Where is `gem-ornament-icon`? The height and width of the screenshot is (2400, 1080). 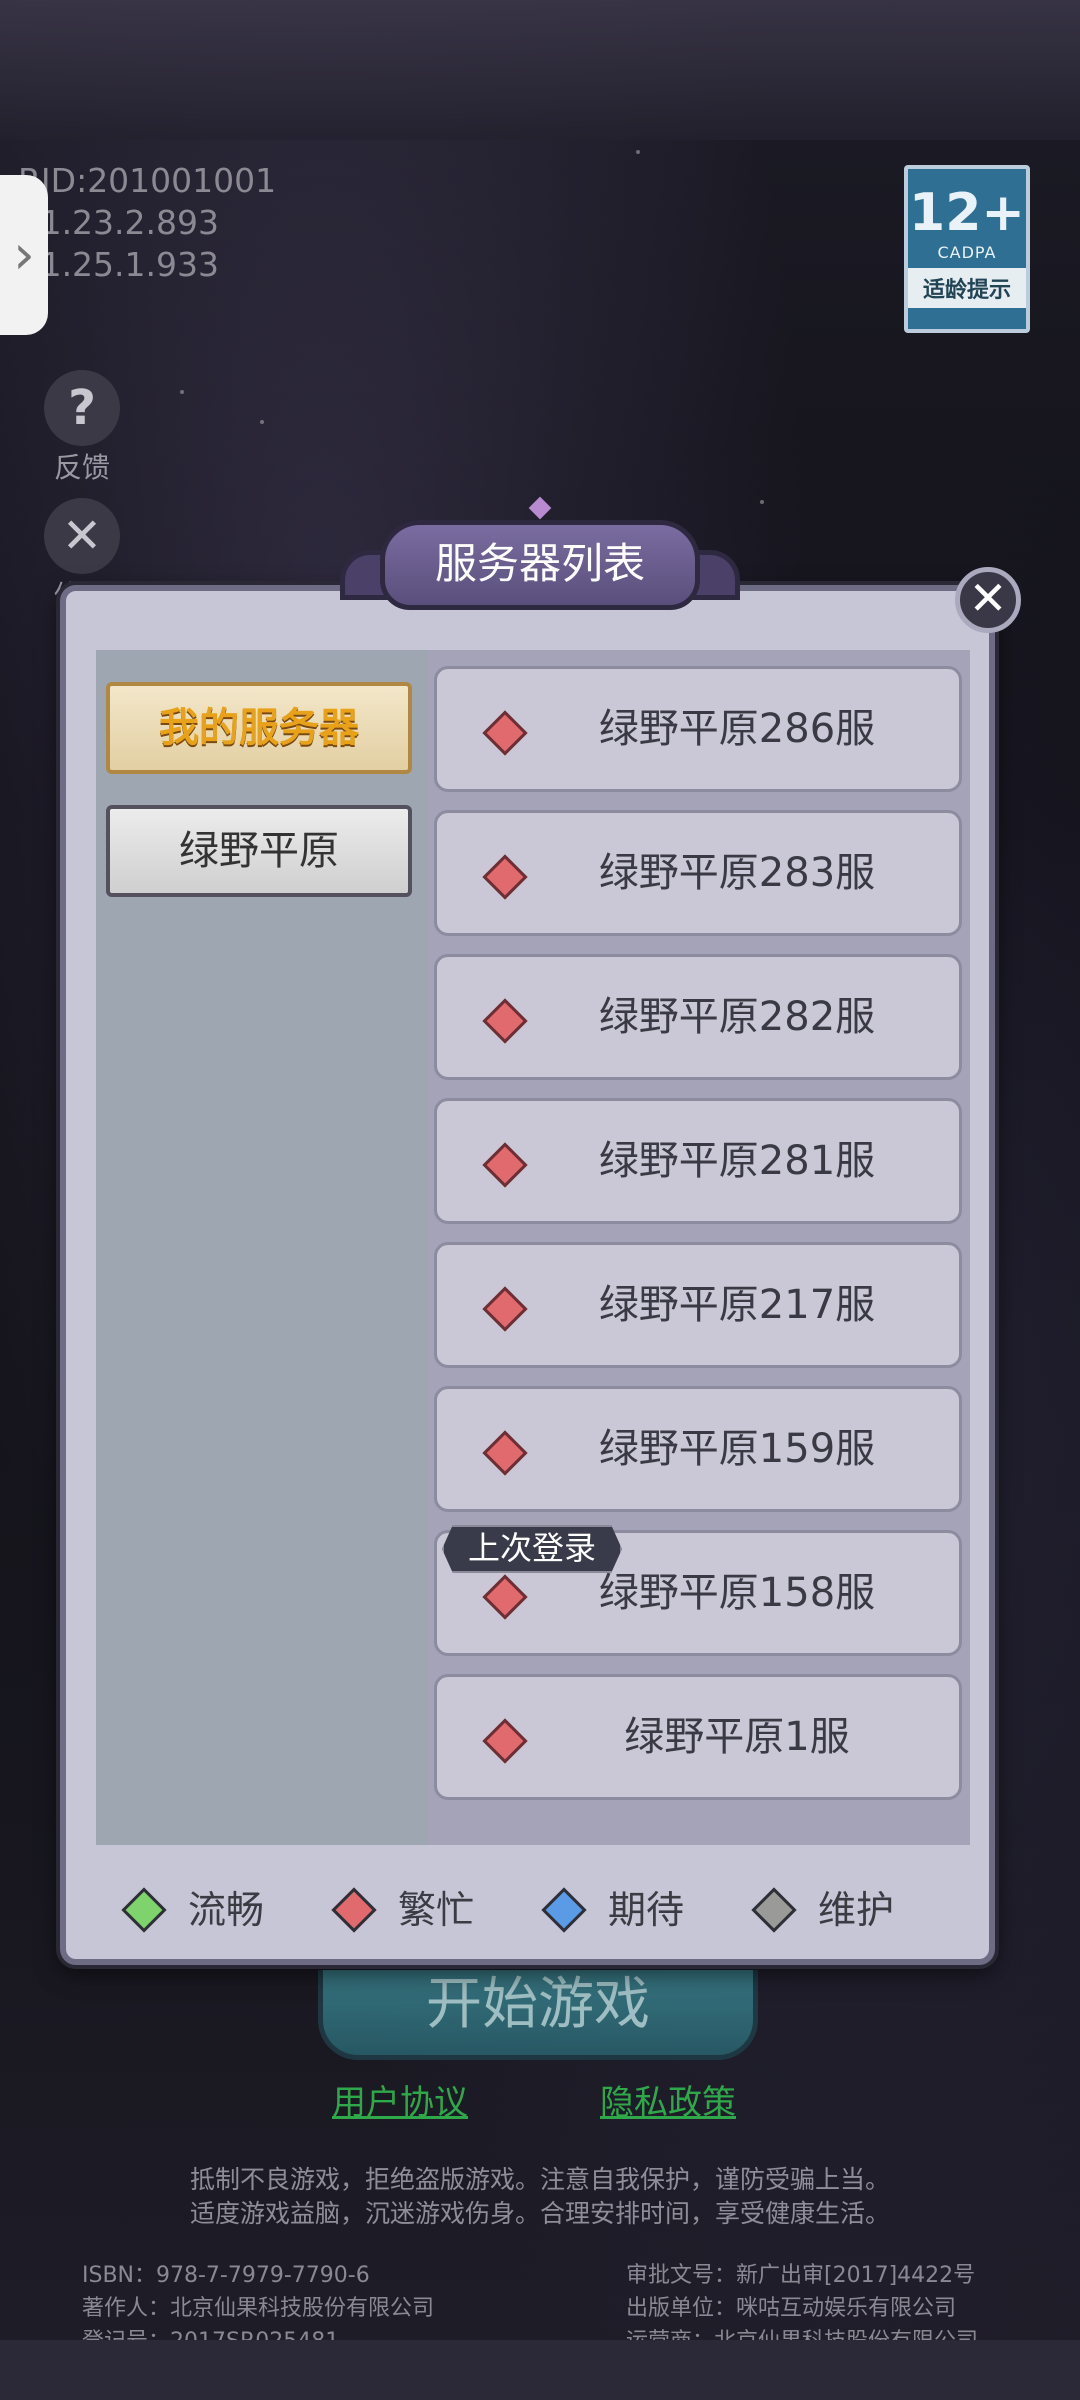
gem-ornament-icon is located at coordinates (540, 508).